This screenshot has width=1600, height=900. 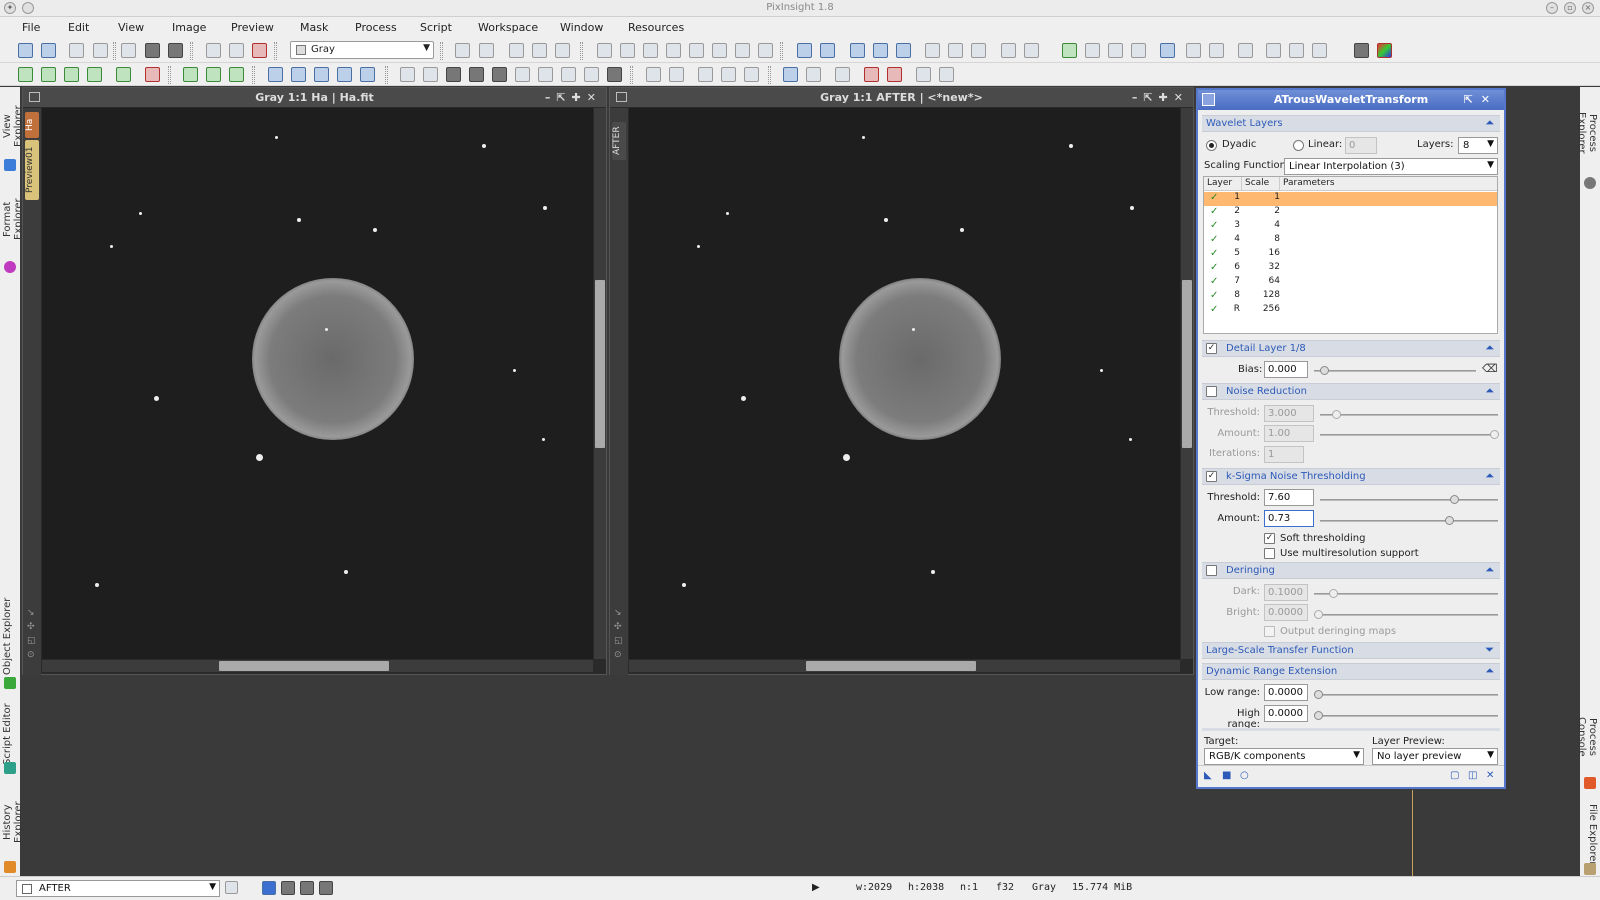 I want to click on colorspace-combo: Gray ▼, so click(x=362, y=50).